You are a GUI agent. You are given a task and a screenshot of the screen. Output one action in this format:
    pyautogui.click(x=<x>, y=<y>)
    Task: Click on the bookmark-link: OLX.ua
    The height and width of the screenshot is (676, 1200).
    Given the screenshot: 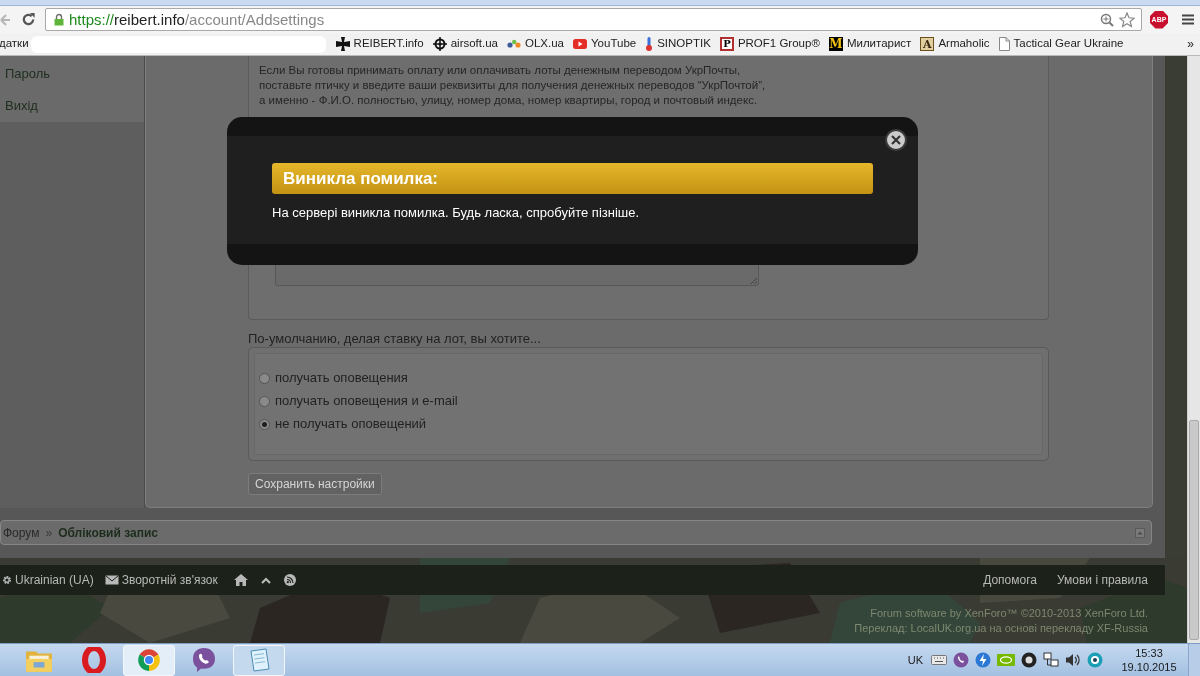 What is the action you would take?
    pyautogui.click(x=535, y=44)
    